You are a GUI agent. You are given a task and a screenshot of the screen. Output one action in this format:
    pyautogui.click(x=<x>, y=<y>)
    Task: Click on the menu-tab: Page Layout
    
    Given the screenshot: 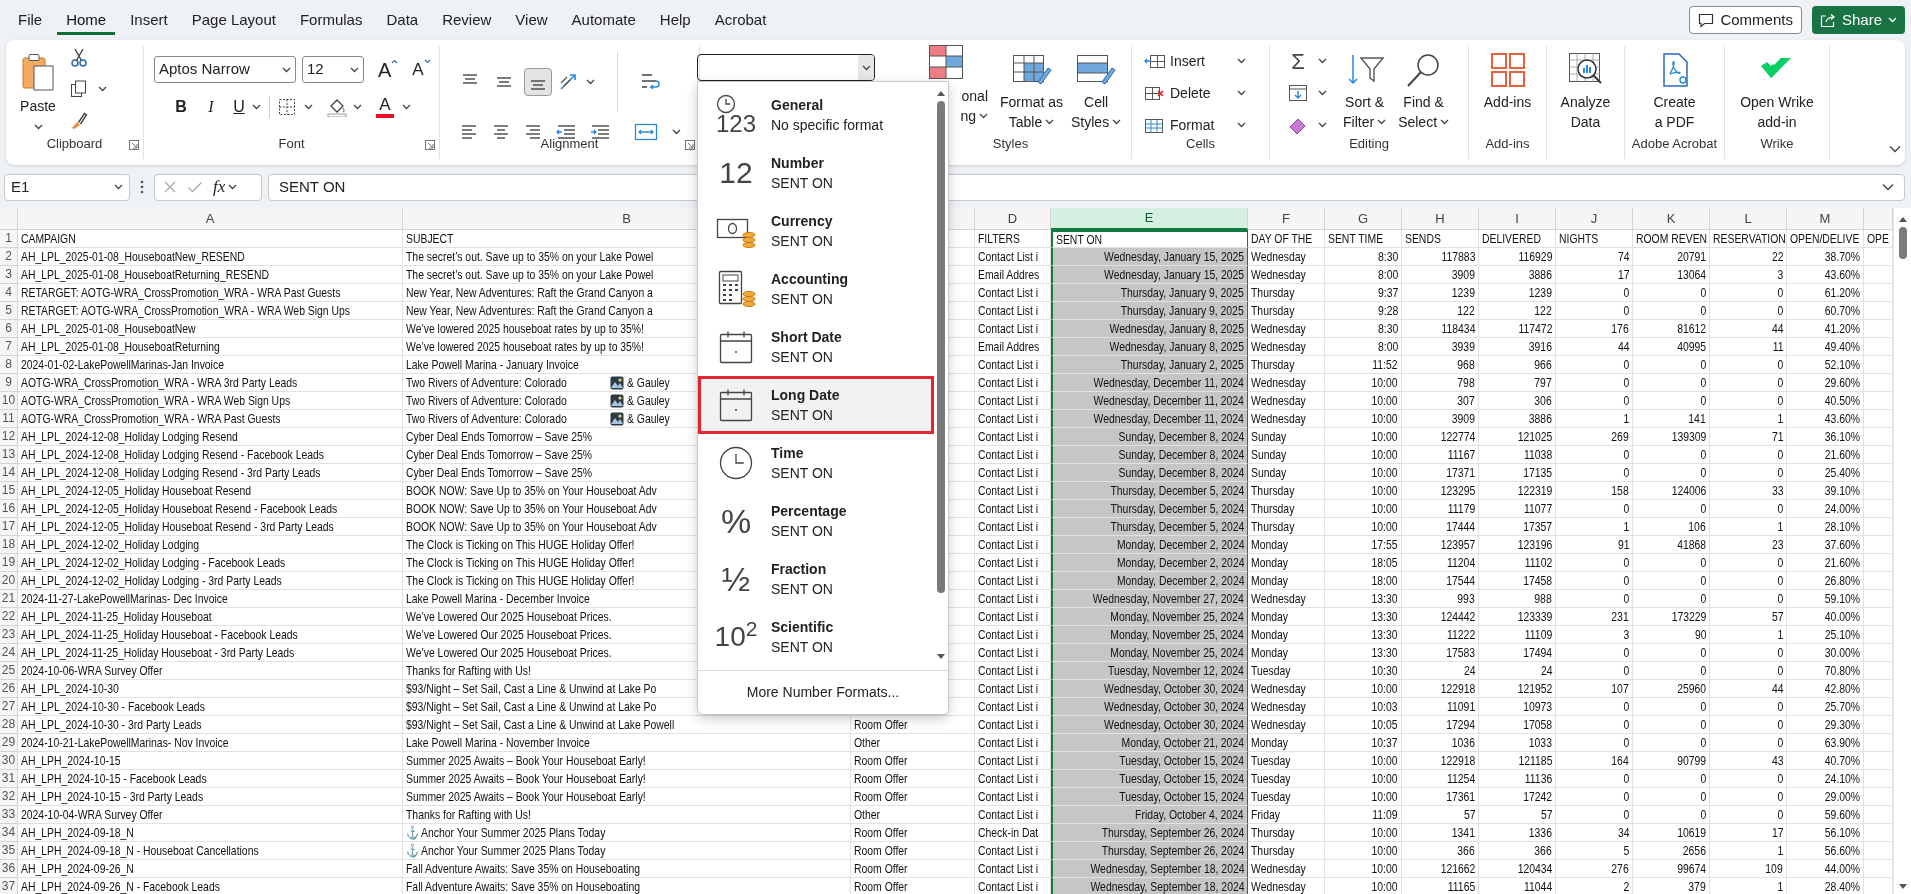 What is the action you would take?
    pyautogui.click(x=233, y=20)
    